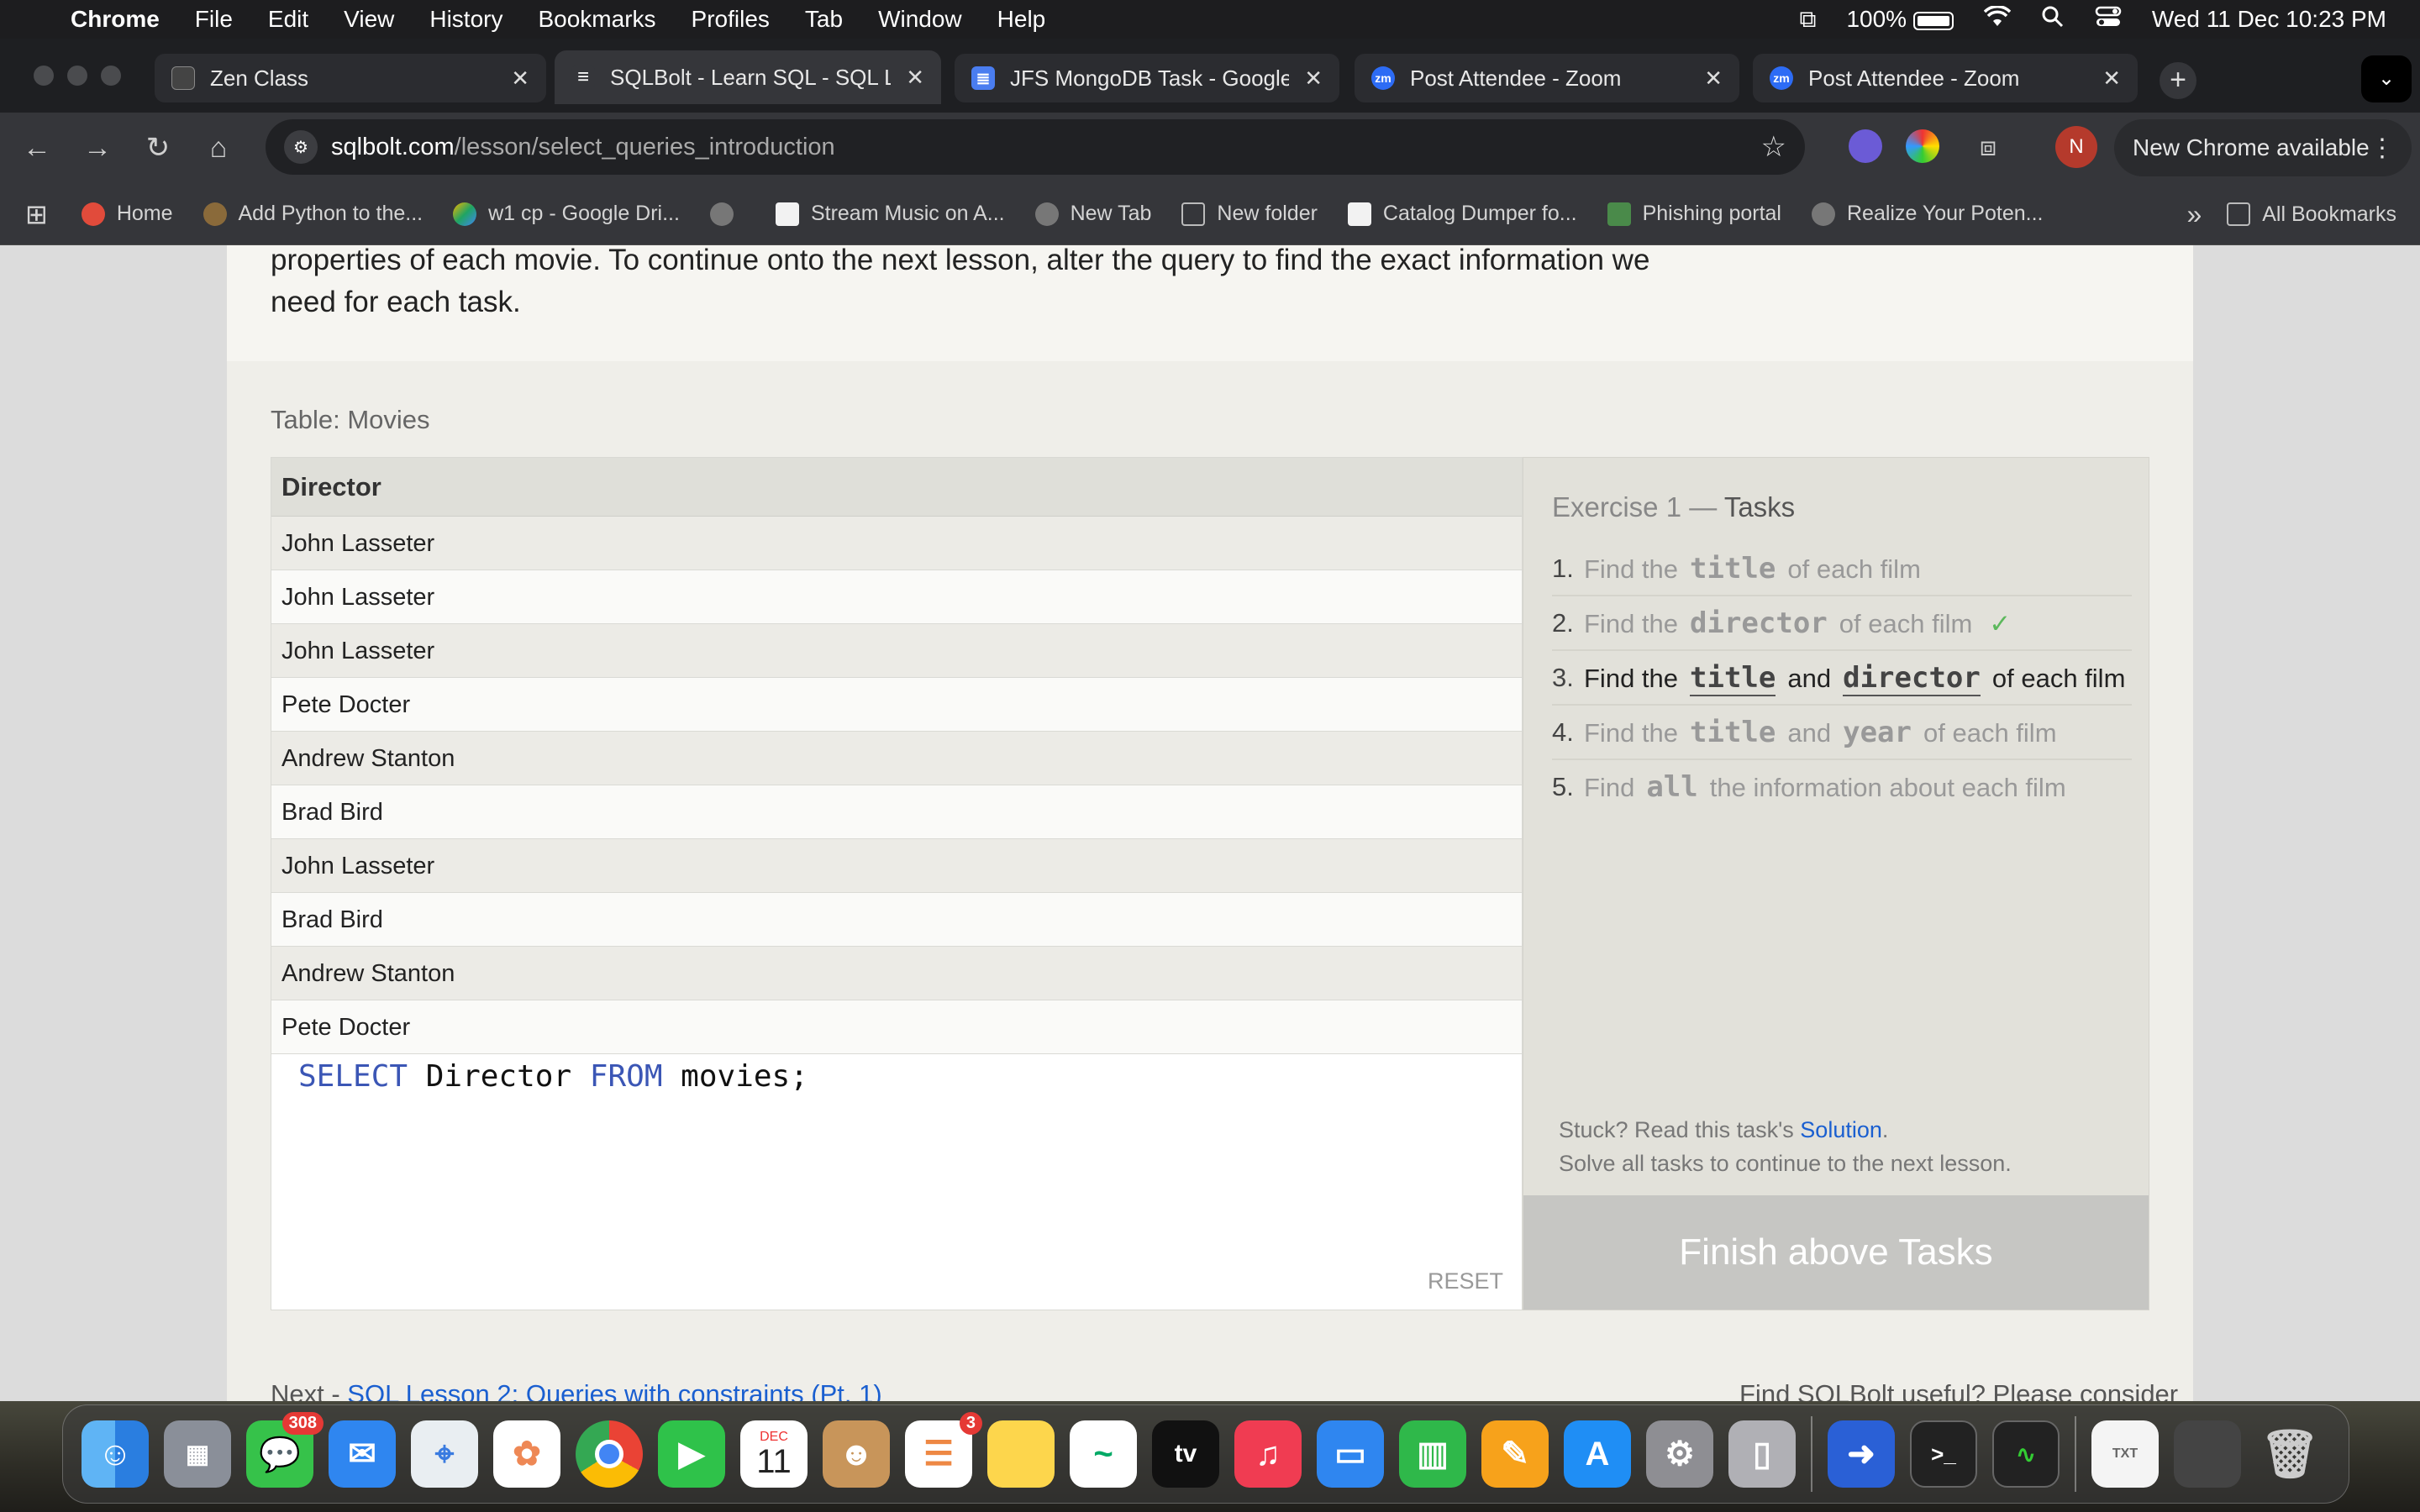 The width and height of the screenshot is (2420, 1512). What do you see at coordinates (1945, 78) in the screenshot?
I see `tab-zoom-2: zm Post Attendee - Zoom ✕` at bounding box center [1945, 78].